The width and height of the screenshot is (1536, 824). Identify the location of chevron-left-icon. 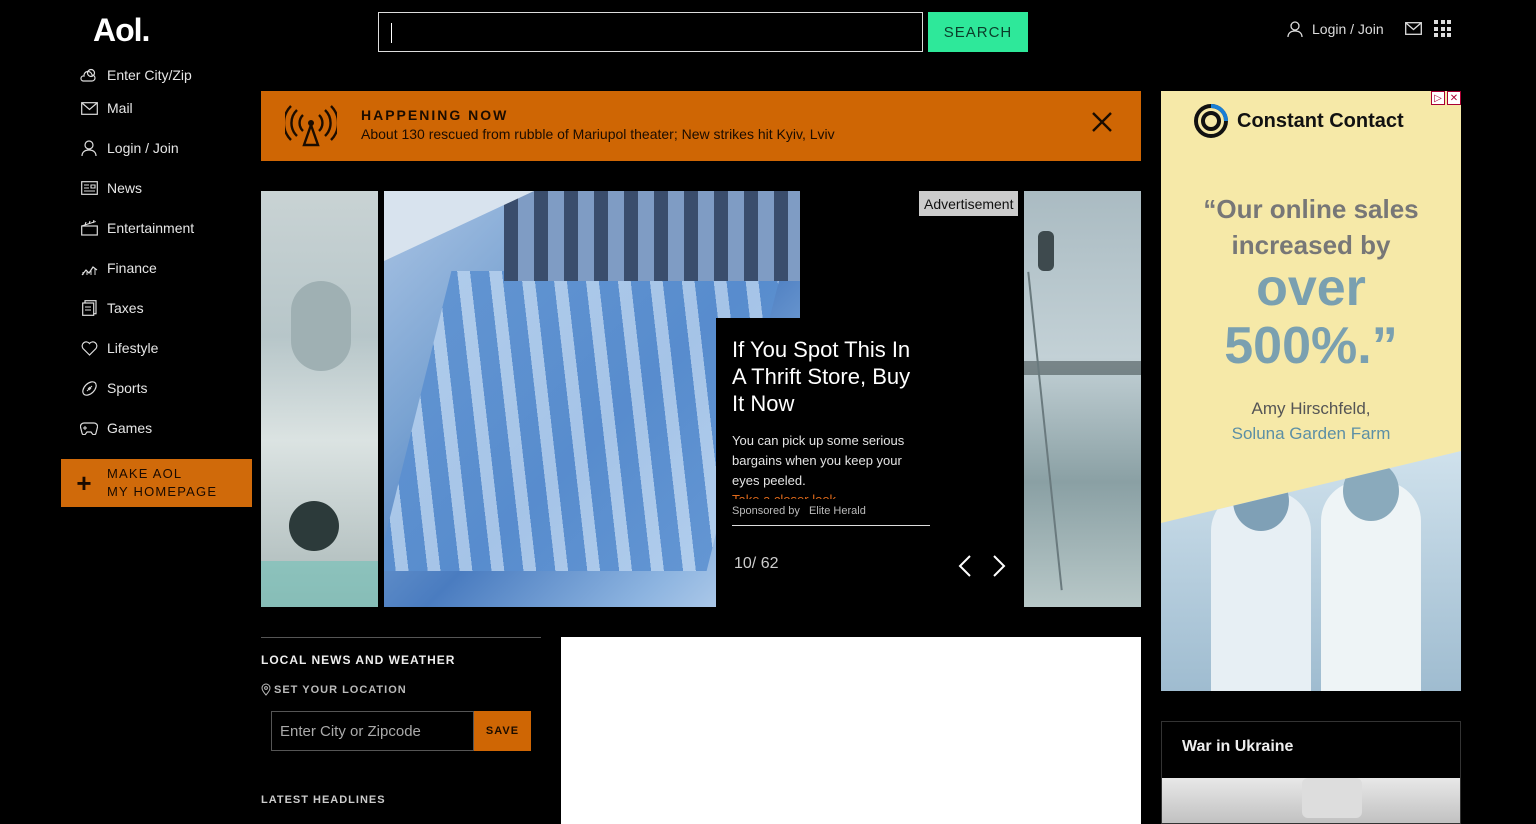
(965, 566).